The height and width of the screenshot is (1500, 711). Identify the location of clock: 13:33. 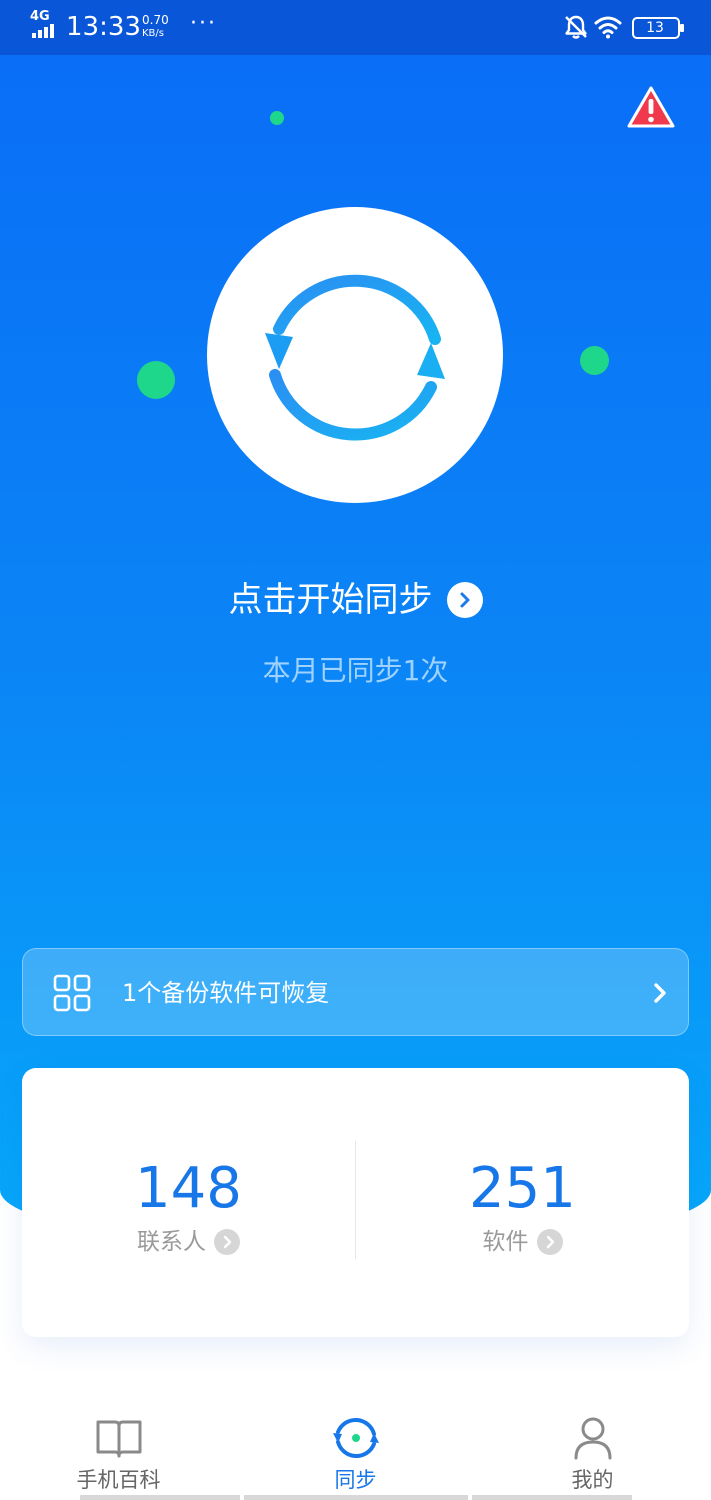
(103, 27).